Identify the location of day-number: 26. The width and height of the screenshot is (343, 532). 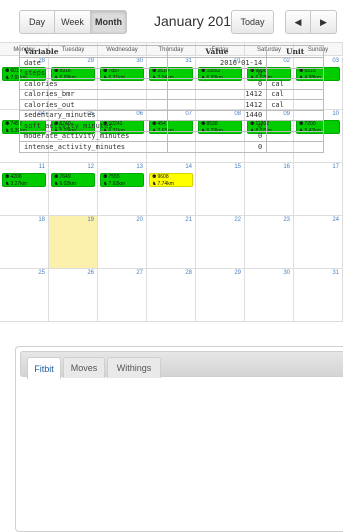
(90, 273).